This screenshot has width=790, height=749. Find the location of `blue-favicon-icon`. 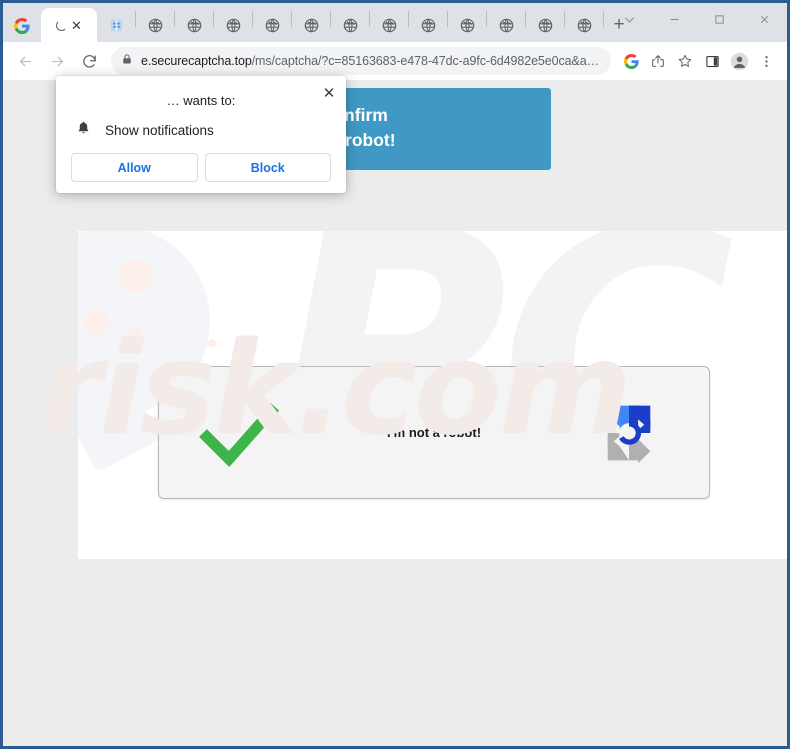

blue-favicon-icon is located at coordinates (116, 25).